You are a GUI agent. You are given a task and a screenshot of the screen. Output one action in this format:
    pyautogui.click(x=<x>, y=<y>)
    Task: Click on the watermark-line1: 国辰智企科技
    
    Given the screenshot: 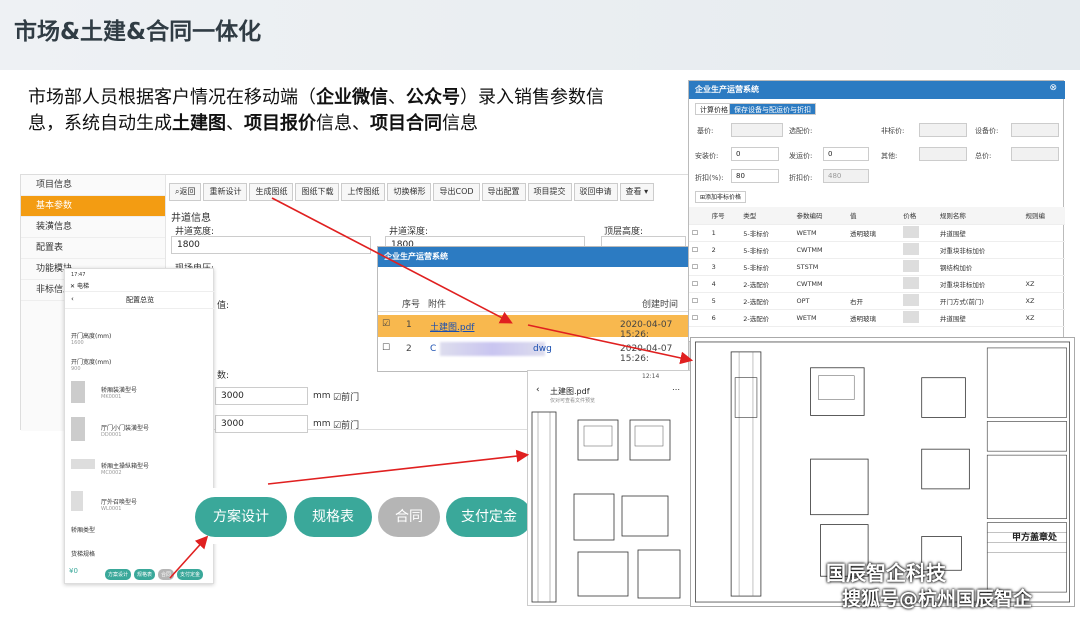 What is the action you would take?
    pyautogui.click(x=886, y=573)
    